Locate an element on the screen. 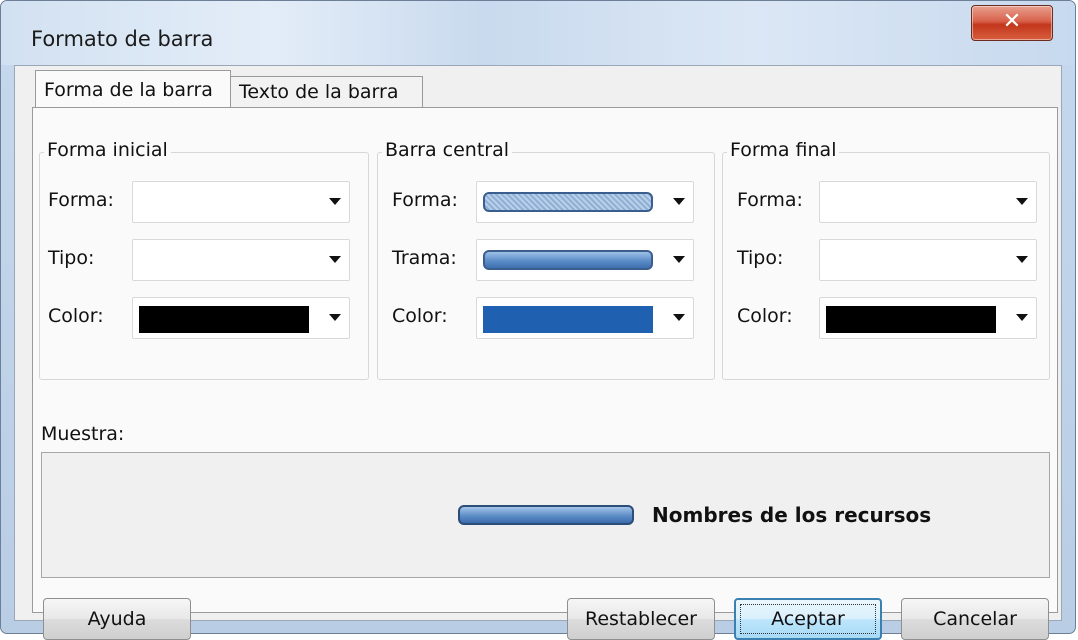 This screenshot has height=640, width=1078. ok-button: Aceptar is located at coordinates (808, 619).